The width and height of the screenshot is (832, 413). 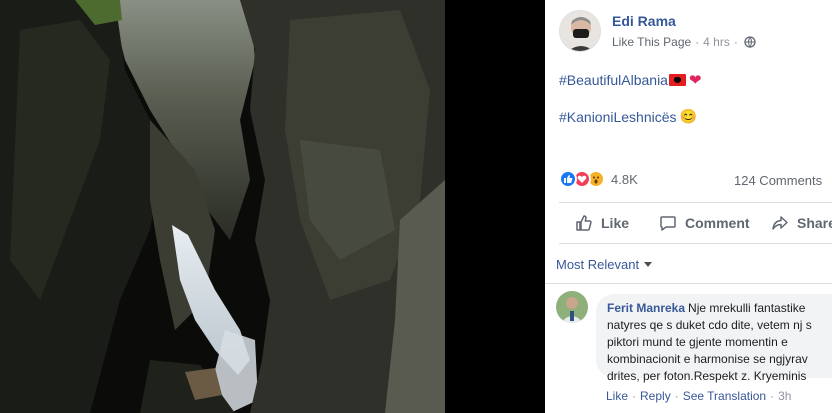 What do you see at coordinates (688, 116) in the screenshot?
I see `smile-emoji-icon: 😊` at bounding box center [688, 116].